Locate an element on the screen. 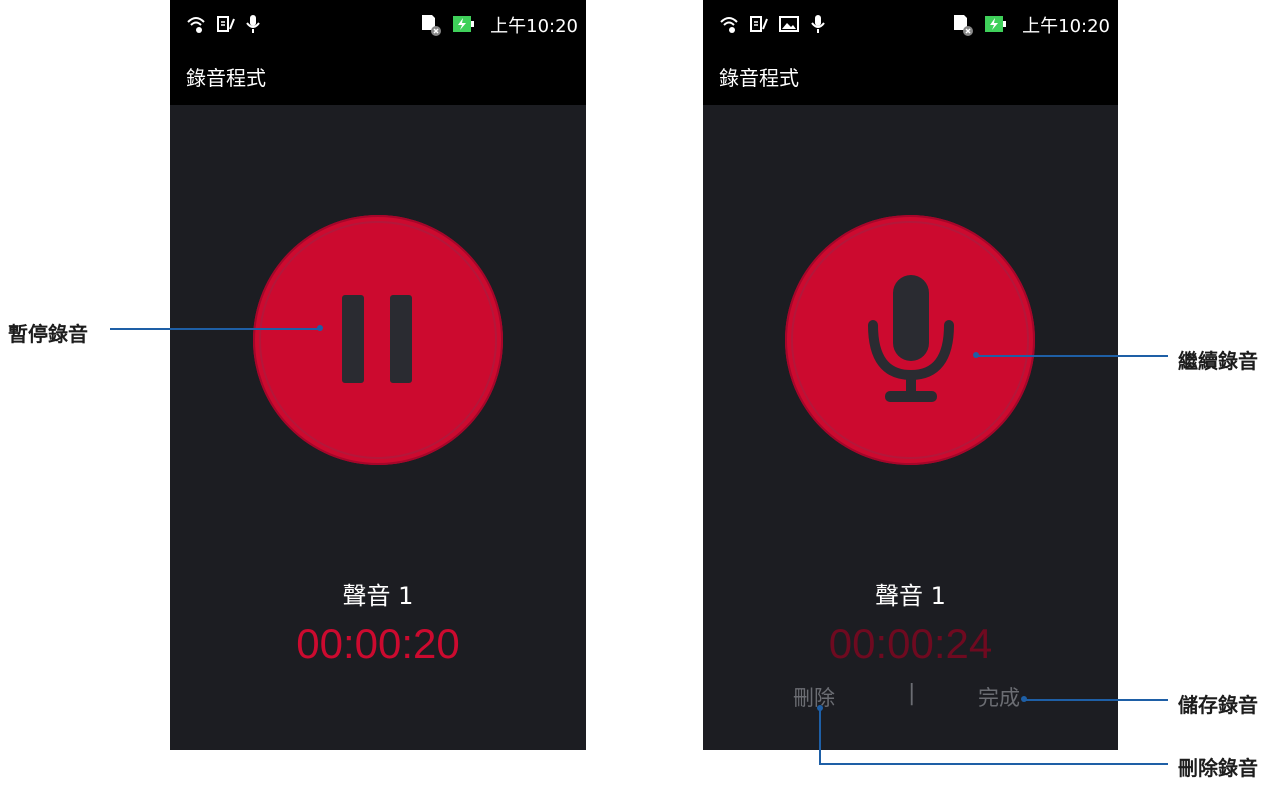 This screenshot has height=805, width=1280. recording-timer: 00:00:24 is located at coordinates (910, 643).